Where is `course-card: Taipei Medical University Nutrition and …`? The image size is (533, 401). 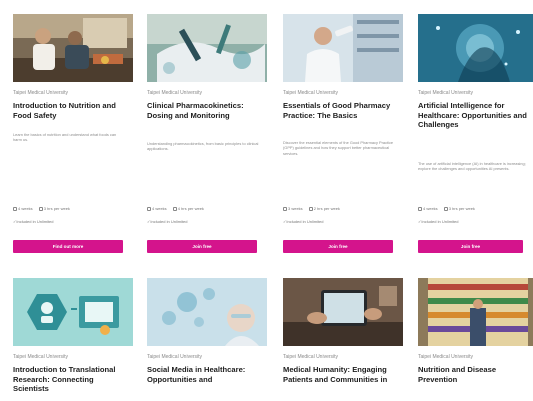 course-card: Taipei Medical University Nutrition and … is located at coordinates (475, 339).